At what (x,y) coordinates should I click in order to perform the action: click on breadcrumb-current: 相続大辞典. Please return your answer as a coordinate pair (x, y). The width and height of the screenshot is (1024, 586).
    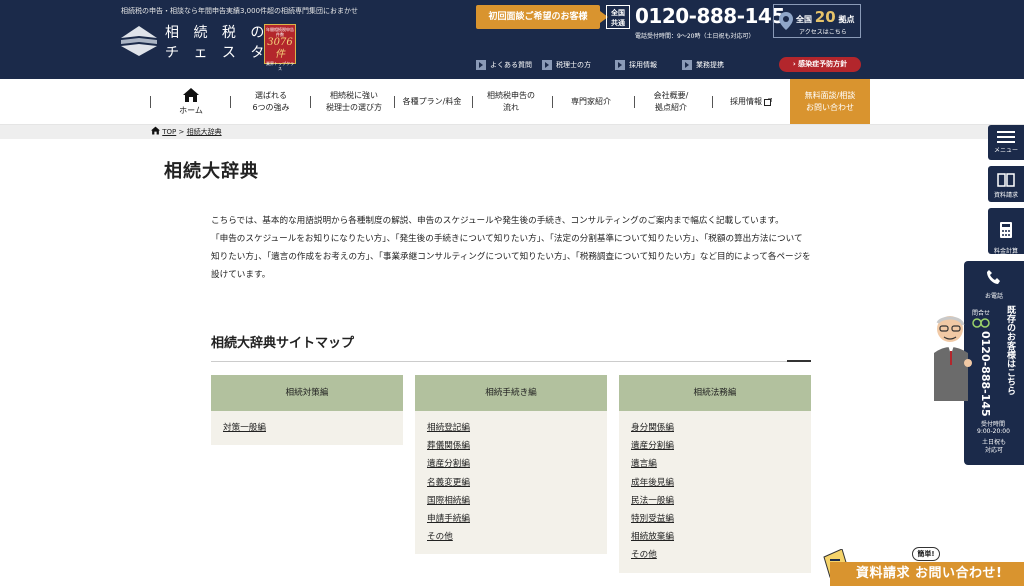
    Looking at the image, I should click on (204, 132).